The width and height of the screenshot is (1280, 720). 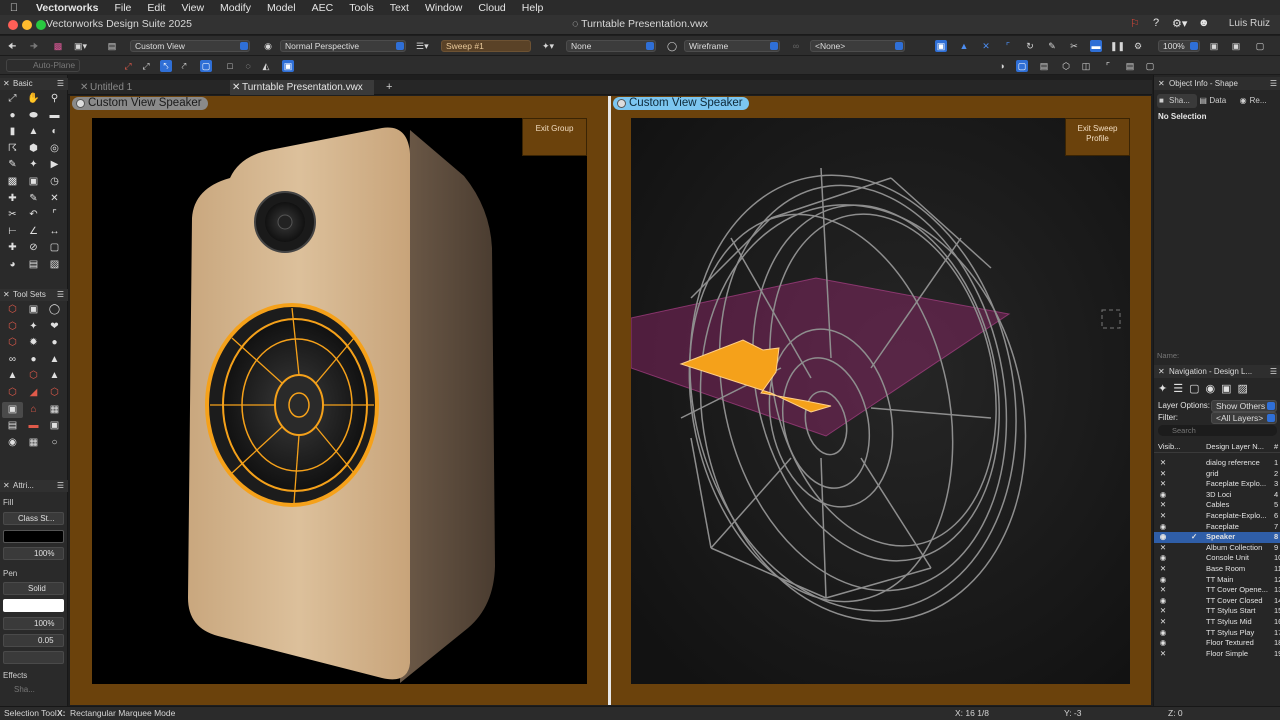 I want to click on text-tool-icon: ▩, so click(x=12, y=182).